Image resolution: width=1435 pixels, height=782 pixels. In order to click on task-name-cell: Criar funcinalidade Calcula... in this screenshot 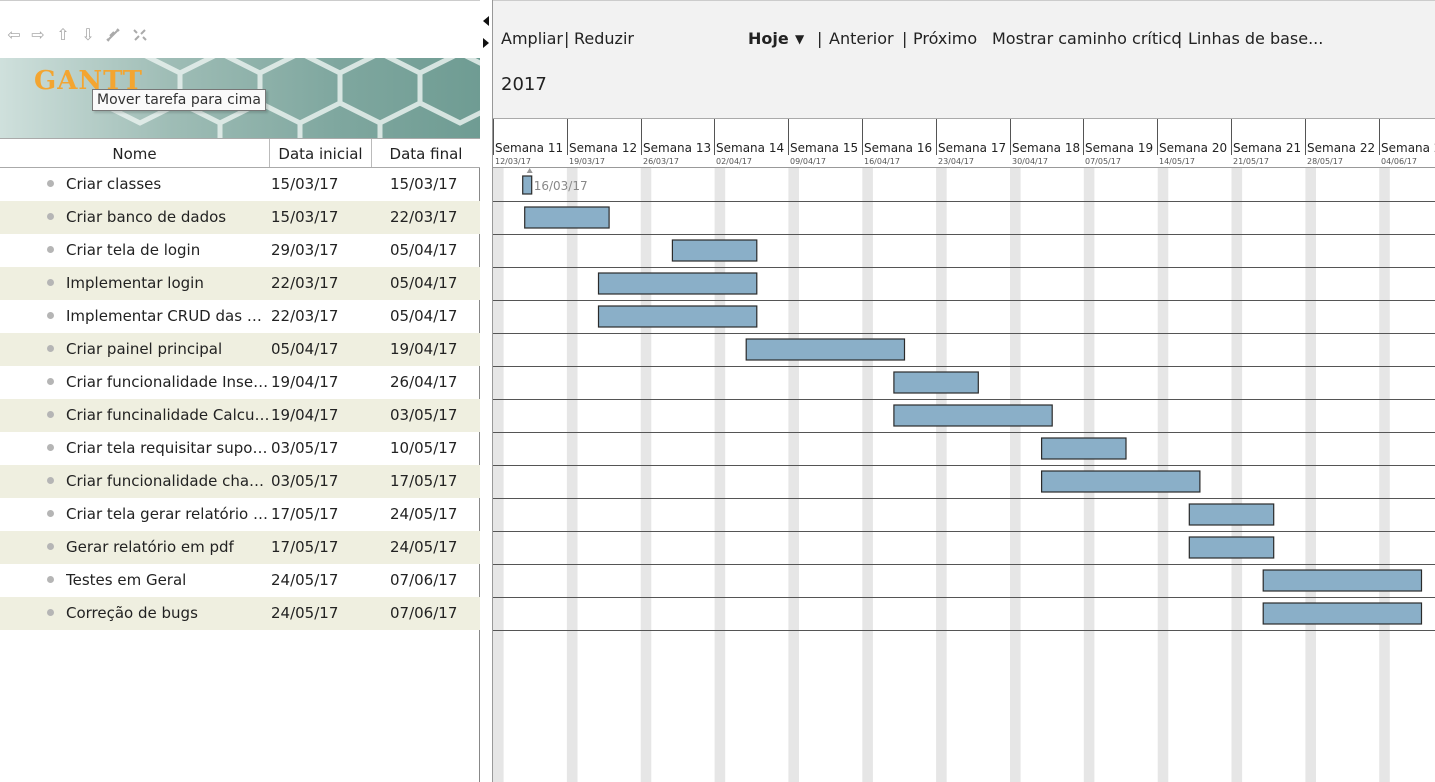, I will do `click(168, 415)`.